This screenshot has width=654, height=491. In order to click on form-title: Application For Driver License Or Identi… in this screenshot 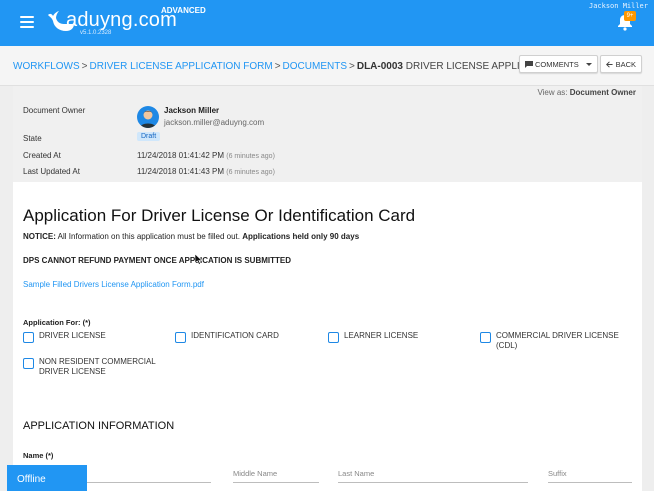, I will do `click(219, 215)`.